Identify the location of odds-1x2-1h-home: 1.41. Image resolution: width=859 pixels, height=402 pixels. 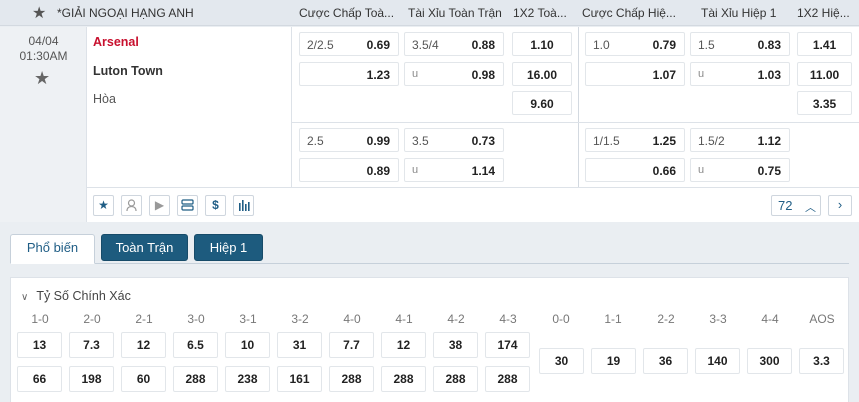
(824, 44).